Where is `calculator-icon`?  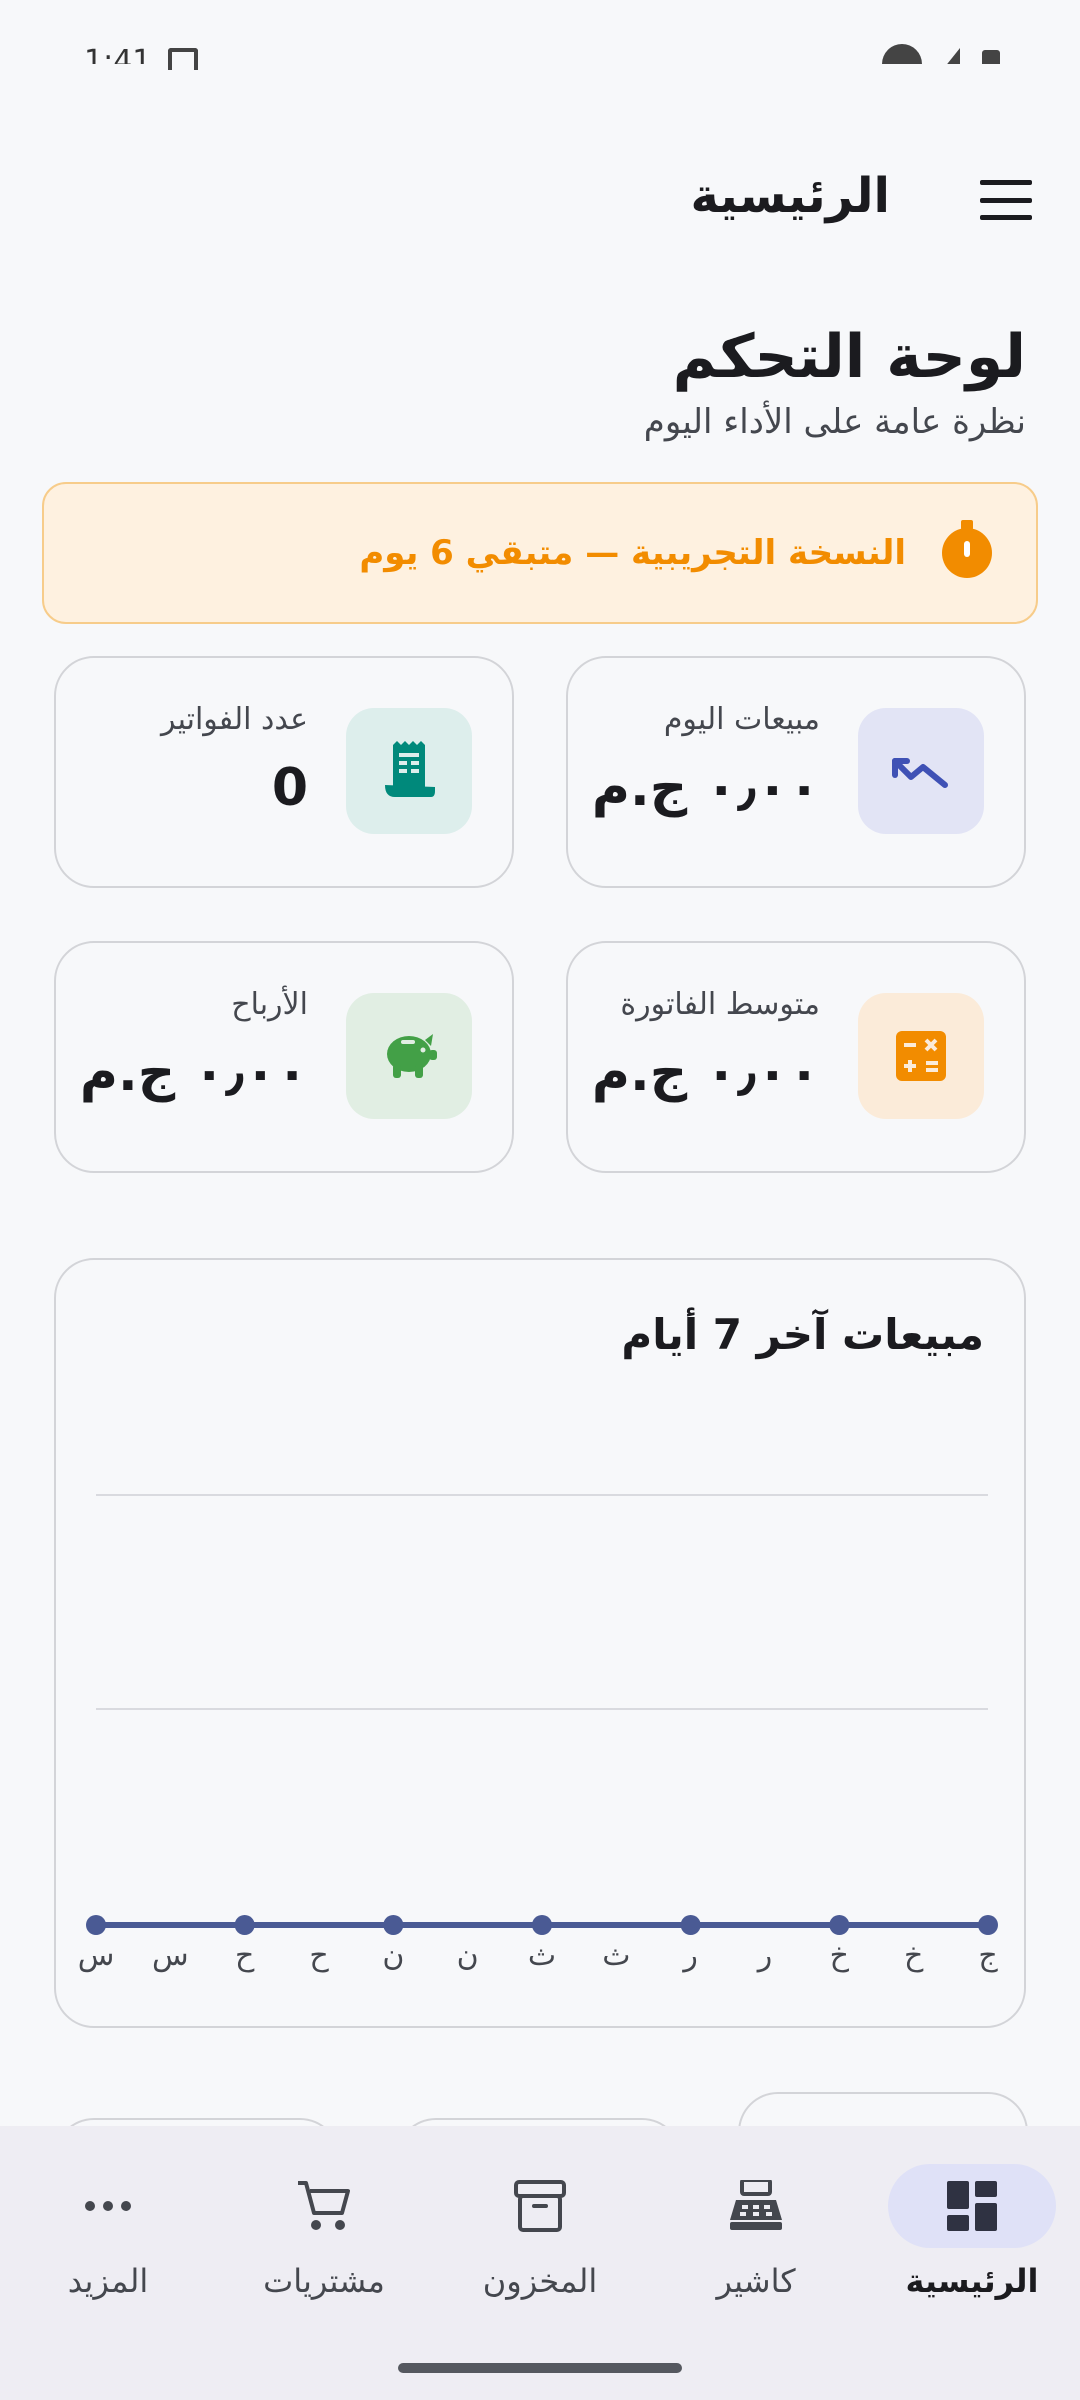 calculator-icon is located at coordinates (921, 1056).